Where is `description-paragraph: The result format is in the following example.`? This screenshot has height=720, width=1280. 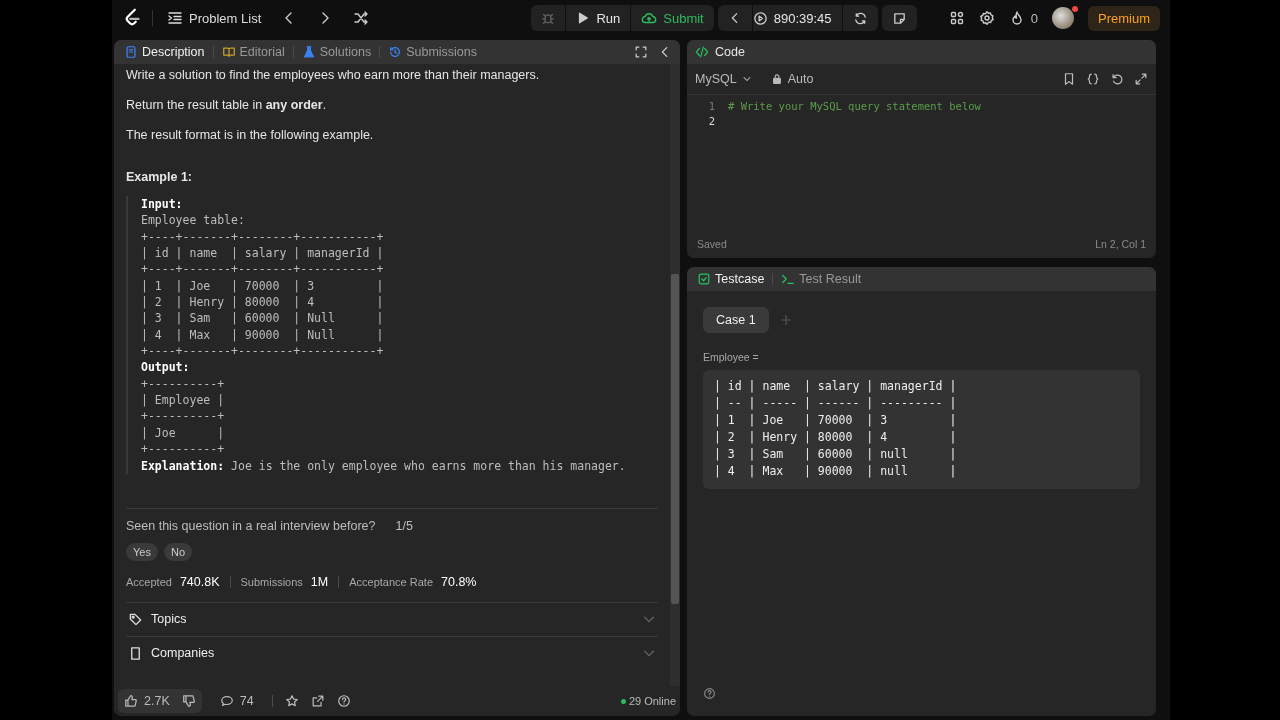 description-paragraph: The result format is in the following example. is located at coordinates (250, 135).